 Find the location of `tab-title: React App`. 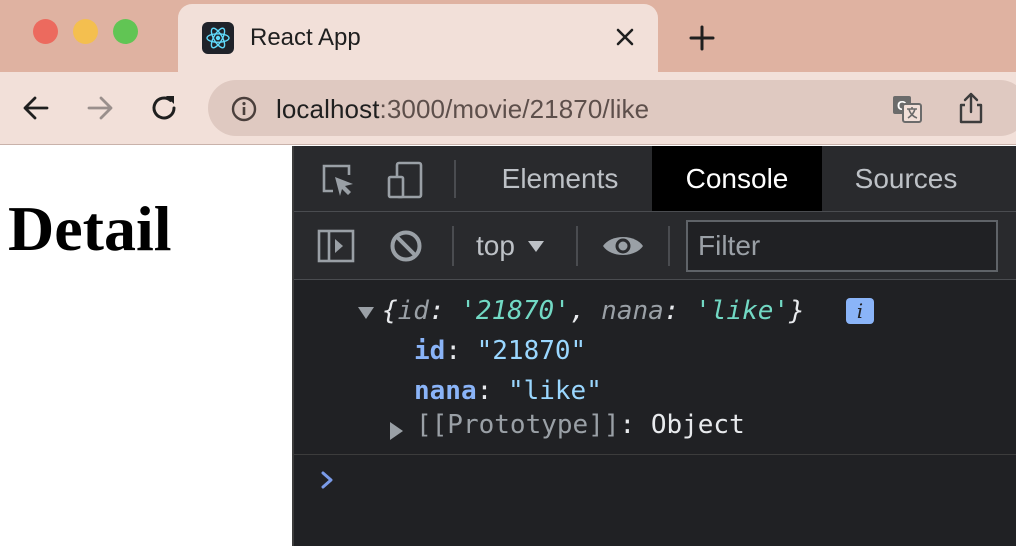

tab-title: React App is located at coordinates (305, 37).